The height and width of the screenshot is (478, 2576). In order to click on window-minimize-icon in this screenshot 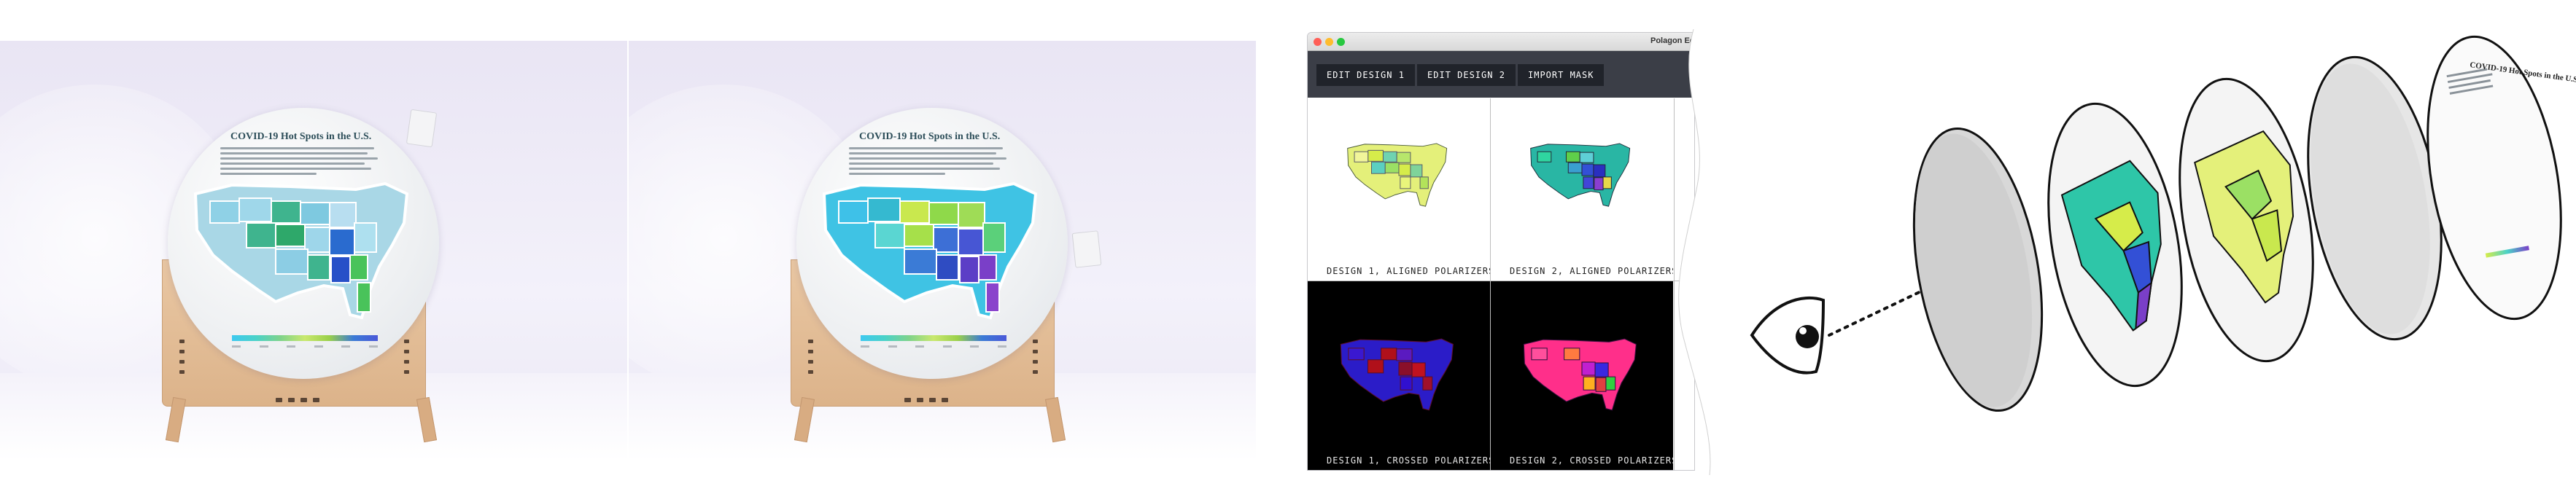, I will do `click(1329, 42)`.